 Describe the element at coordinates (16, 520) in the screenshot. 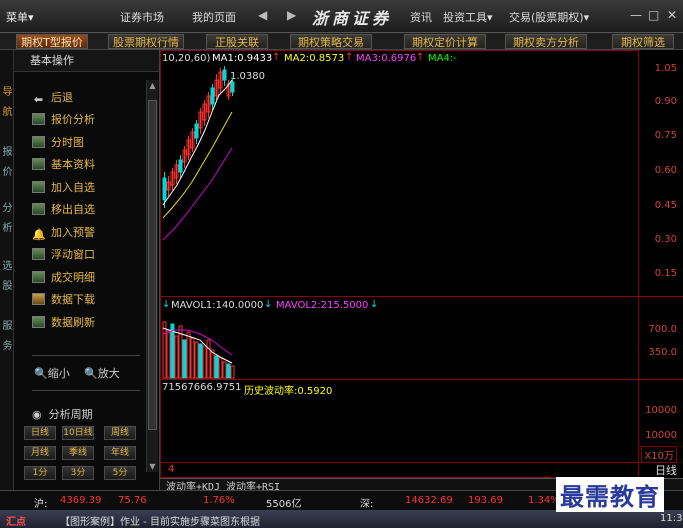

I see `start-button: 汇点` at that location.